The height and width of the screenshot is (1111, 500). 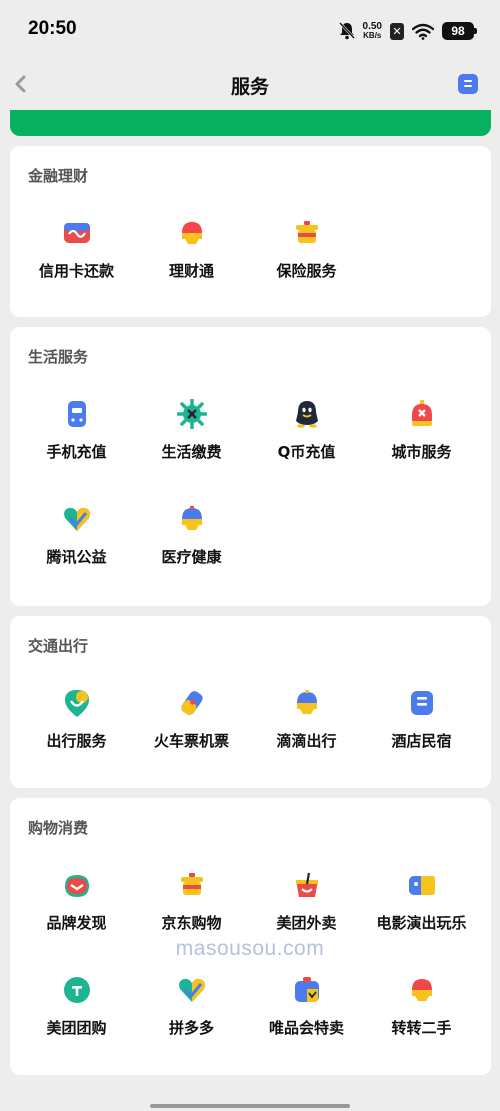 I want to click on status-icons: 0.50 KB/s ✕ 98, so click(x=407, y=31).